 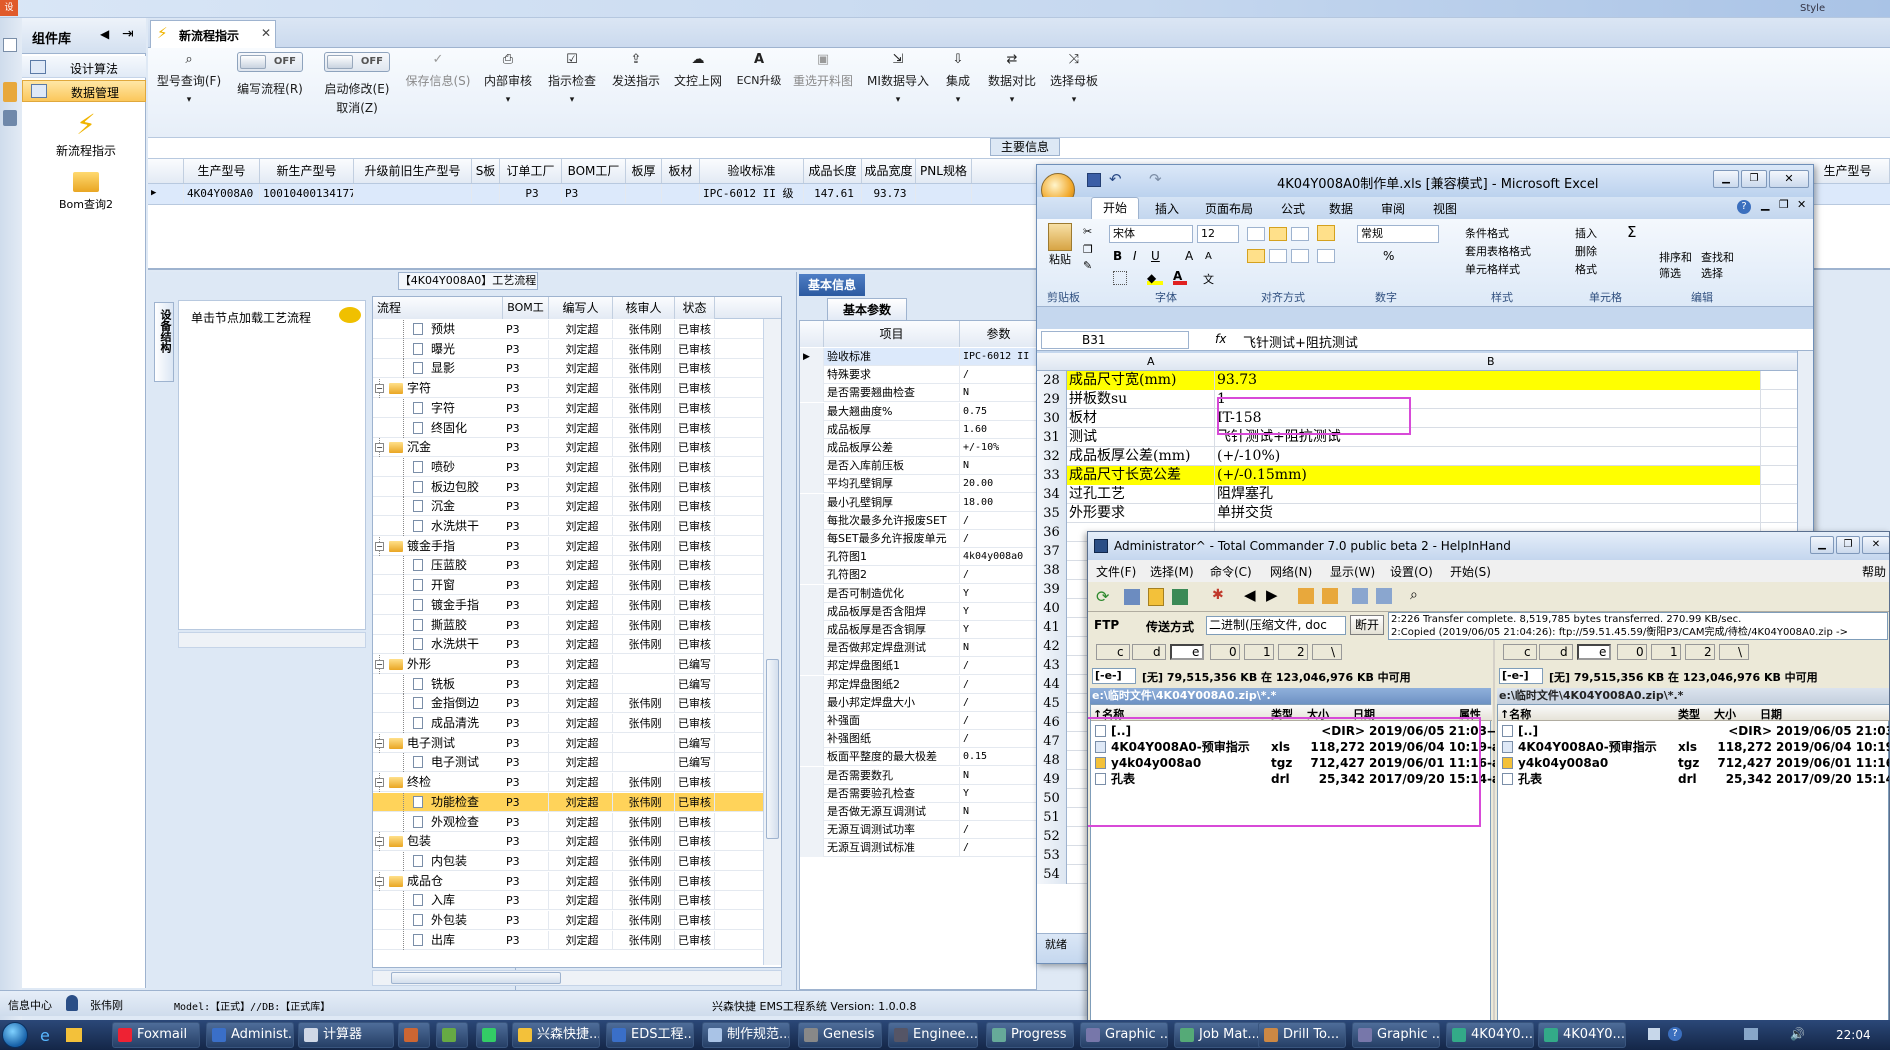 I want to click on process-row: − 沉金 P3 刘定超 张伟刚 已审核, so click(x=577, y=448).